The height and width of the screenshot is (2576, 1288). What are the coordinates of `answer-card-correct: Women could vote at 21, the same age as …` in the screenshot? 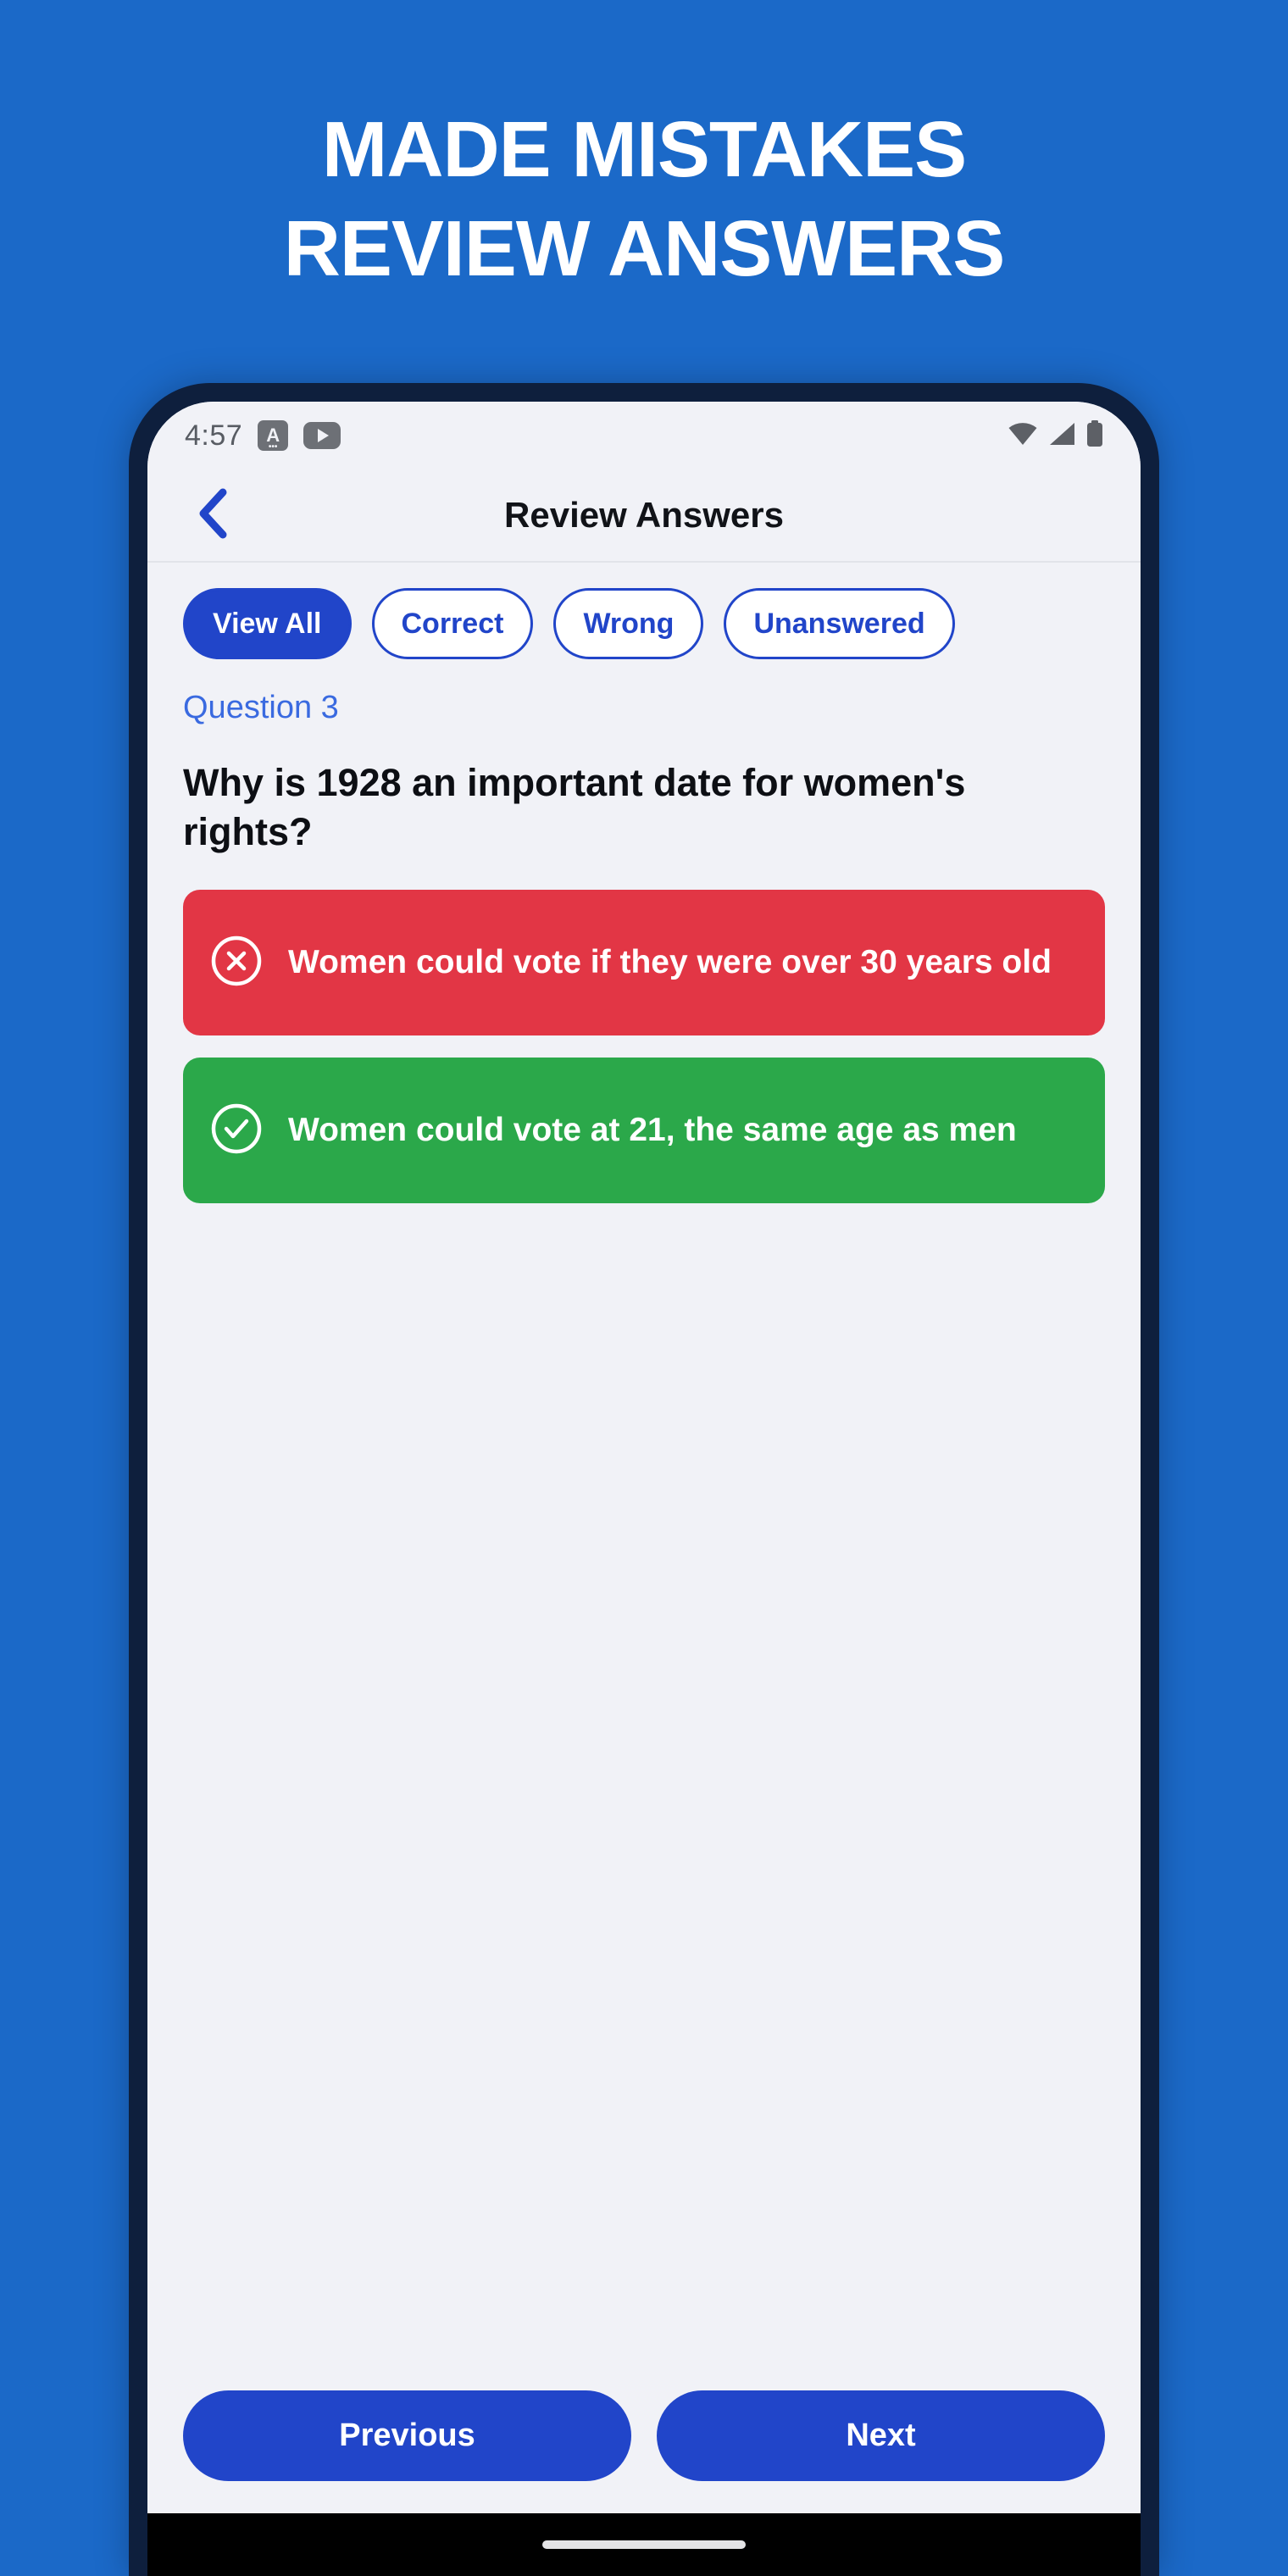 It's located at (644, 1131).